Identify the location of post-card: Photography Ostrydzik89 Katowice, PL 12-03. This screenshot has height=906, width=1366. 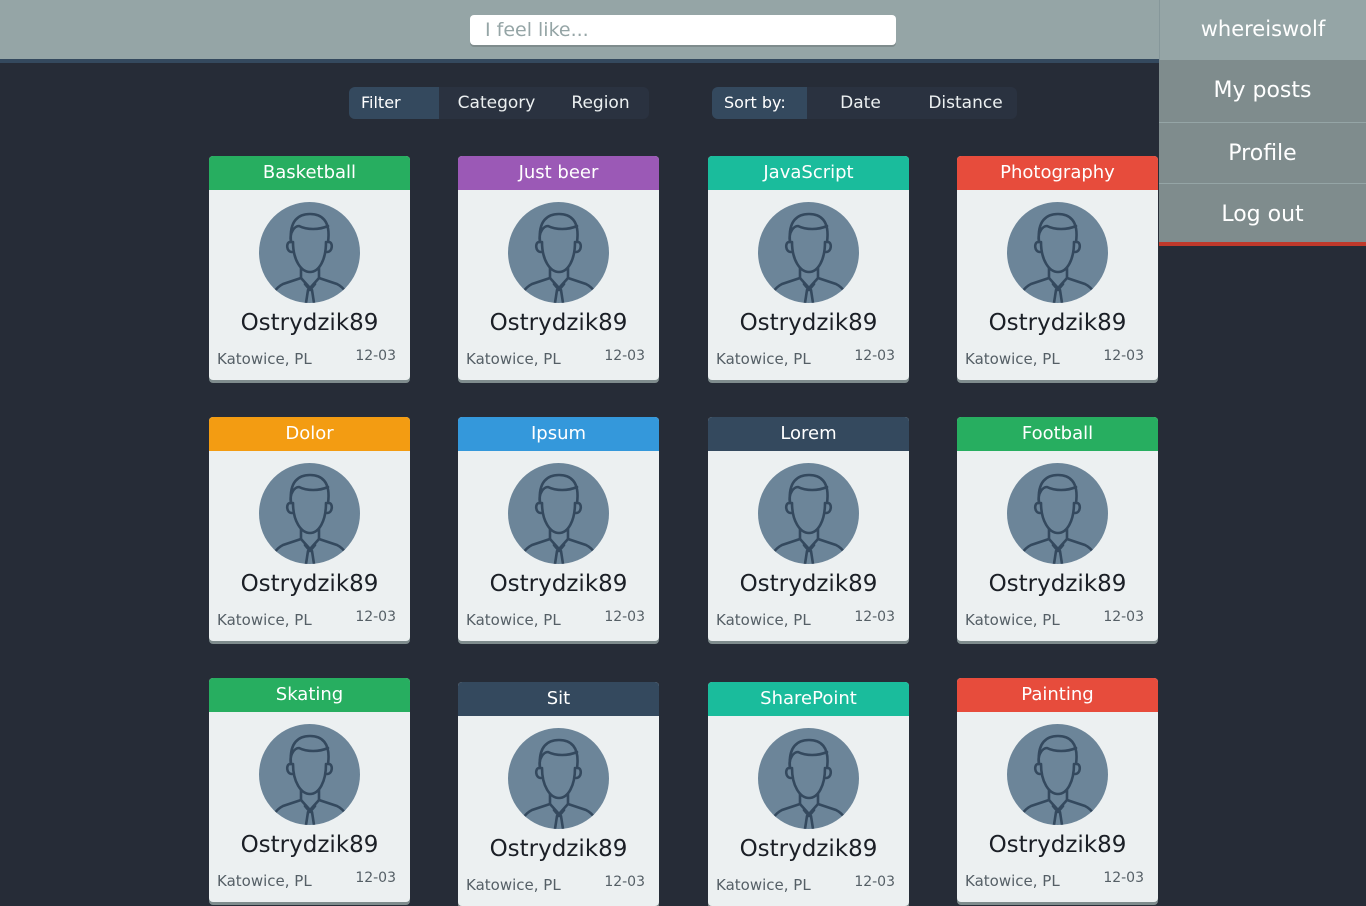
(1057, 268).